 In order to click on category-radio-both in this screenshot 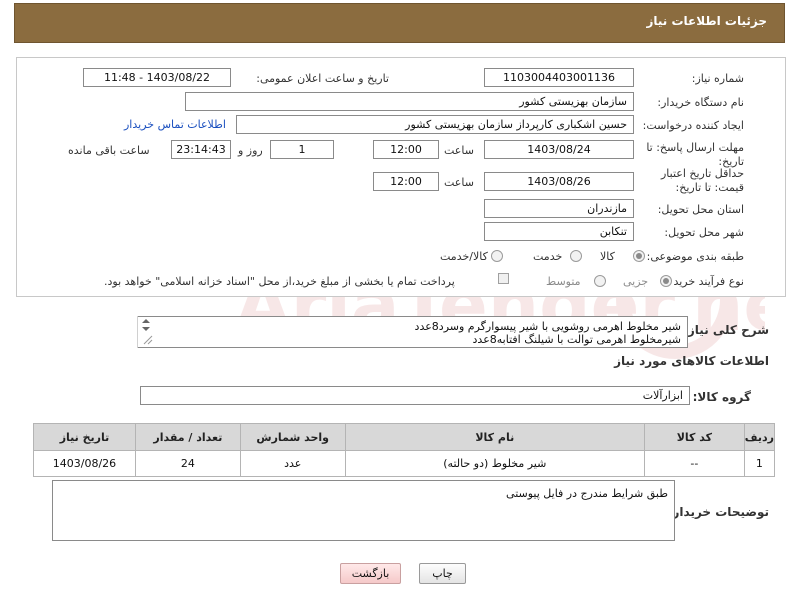, I will do `click(497, 256)`.